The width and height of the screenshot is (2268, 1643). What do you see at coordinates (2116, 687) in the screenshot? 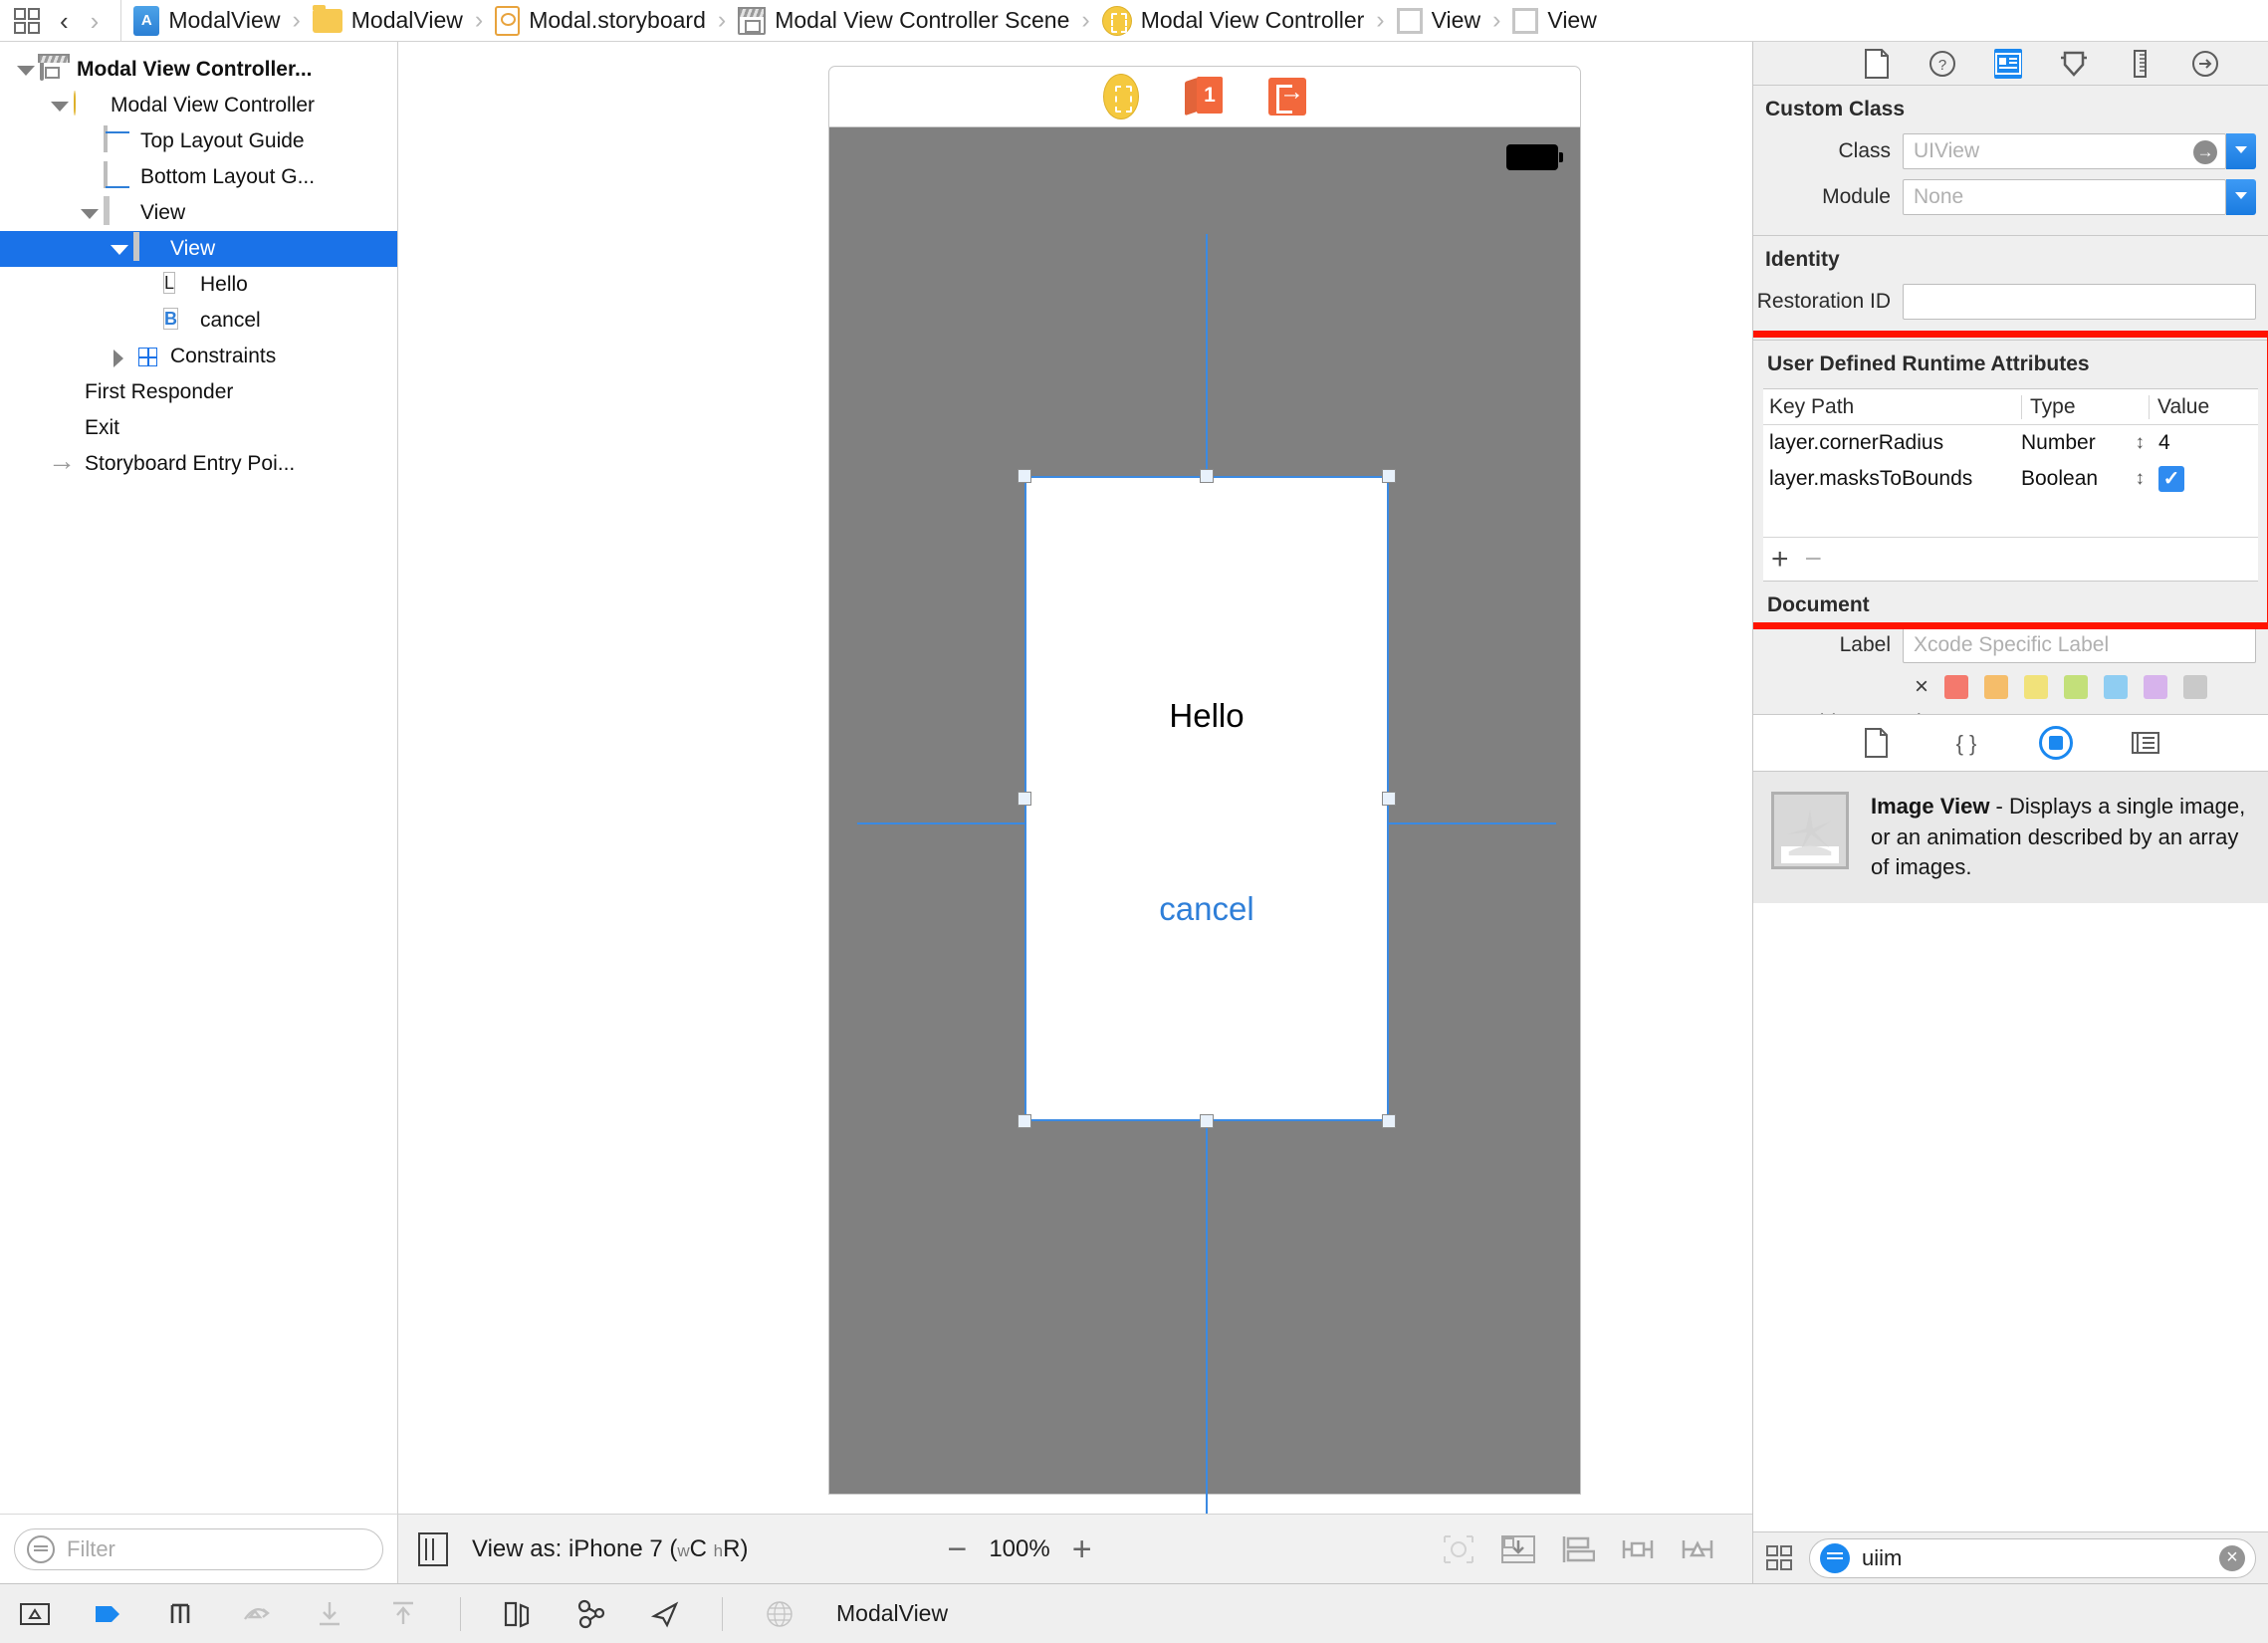
I see `swatch-blue` at bounding box center [2116, 687].